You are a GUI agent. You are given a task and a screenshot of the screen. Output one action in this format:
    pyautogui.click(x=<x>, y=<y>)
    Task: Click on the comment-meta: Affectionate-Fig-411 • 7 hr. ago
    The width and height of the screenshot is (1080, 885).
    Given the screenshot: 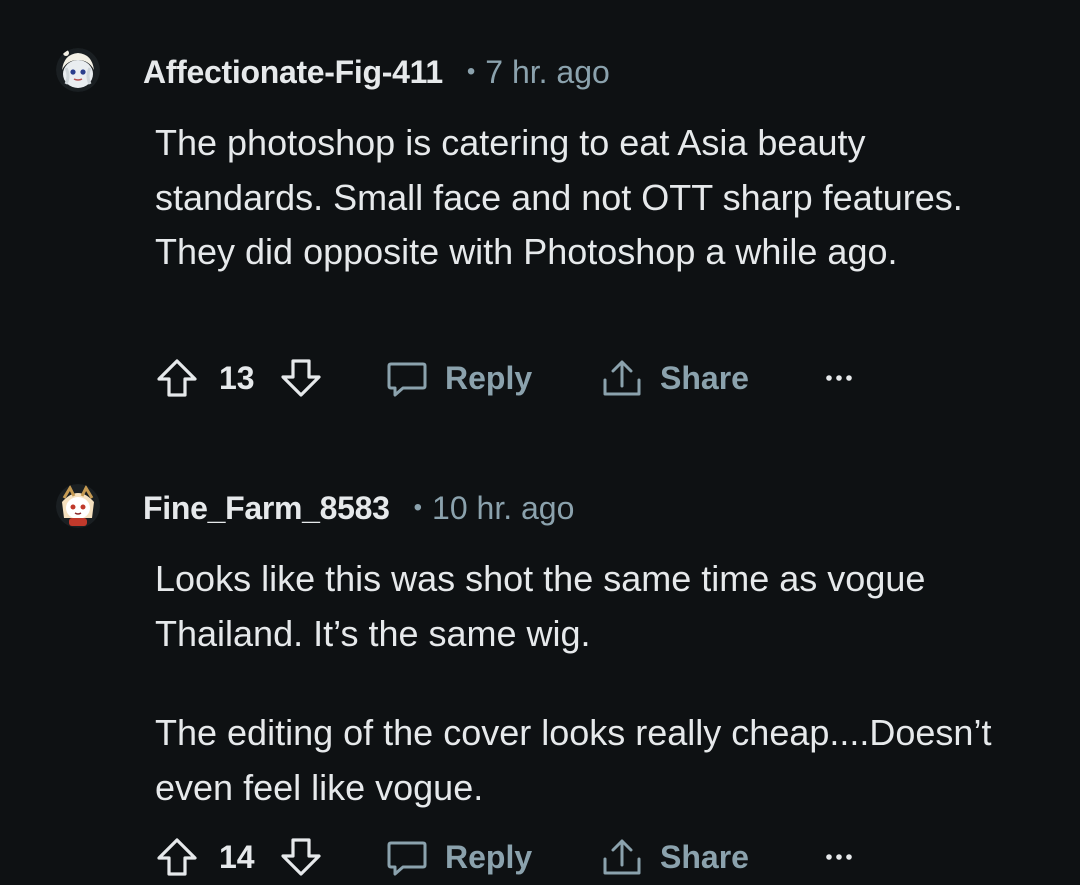 What is the action you would take?
    pyautogui.click(x=376, y=72)
    